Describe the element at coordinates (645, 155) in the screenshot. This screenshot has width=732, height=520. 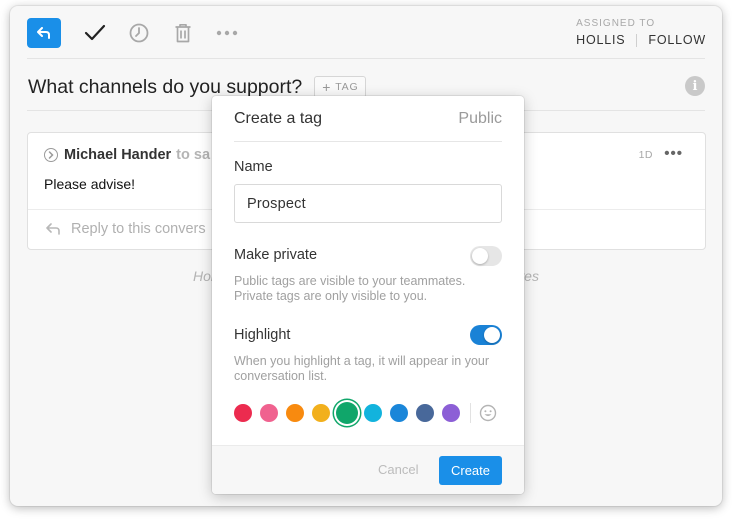
I see `message-time: 1D` at that location.